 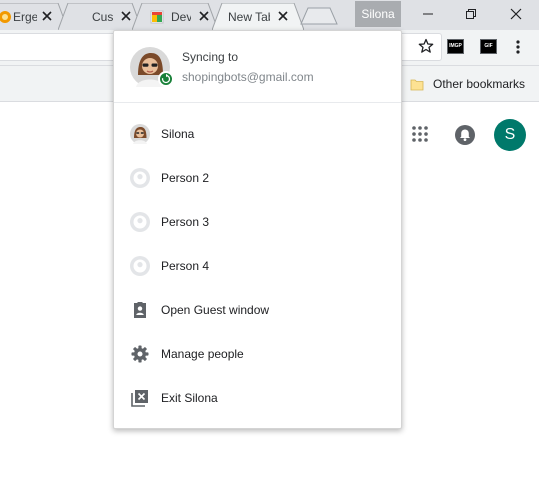 What do you see at coordinates (166, 79) in the screenshot?
I see `sync-badge-icon` at bounding box center [166, 79].